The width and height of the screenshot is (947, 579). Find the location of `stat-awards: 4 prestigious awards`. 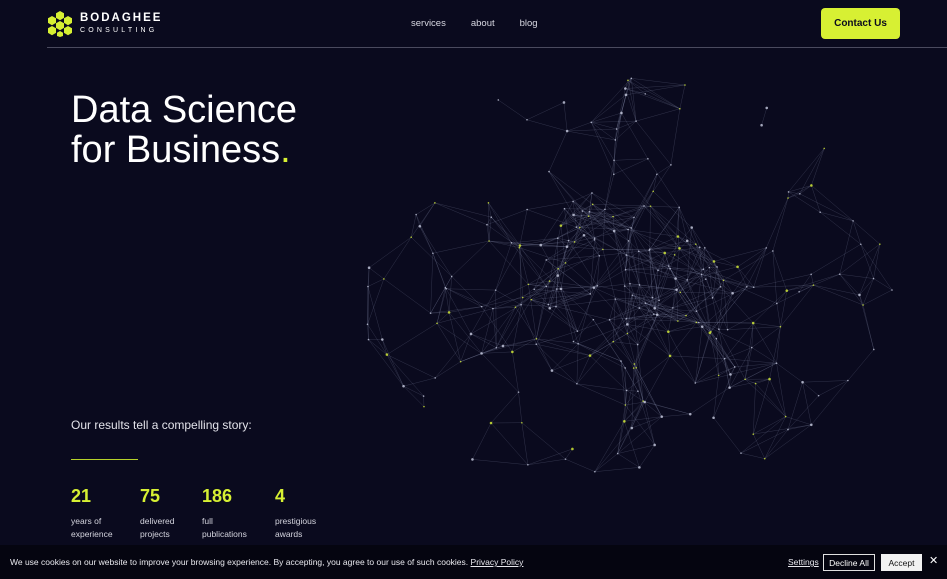

stat-awards: 4 prestigious awards is located at coordinates (295, 513).